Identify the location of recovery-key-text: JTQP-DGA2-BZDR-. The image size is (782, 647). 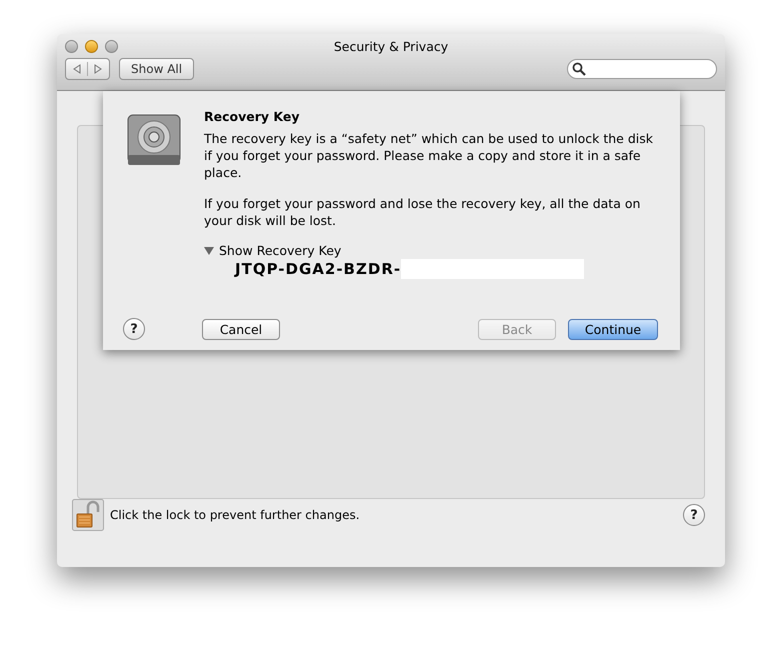
(318, 269).